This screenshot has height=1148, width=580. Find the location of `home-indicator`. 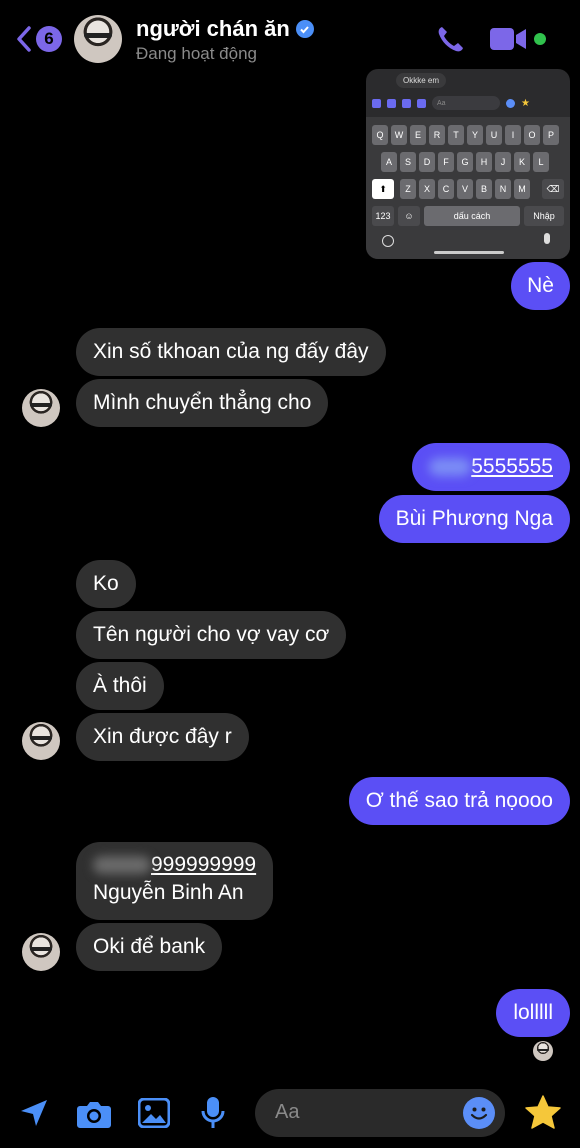

home-indicator is located at coordinates (469, 252).